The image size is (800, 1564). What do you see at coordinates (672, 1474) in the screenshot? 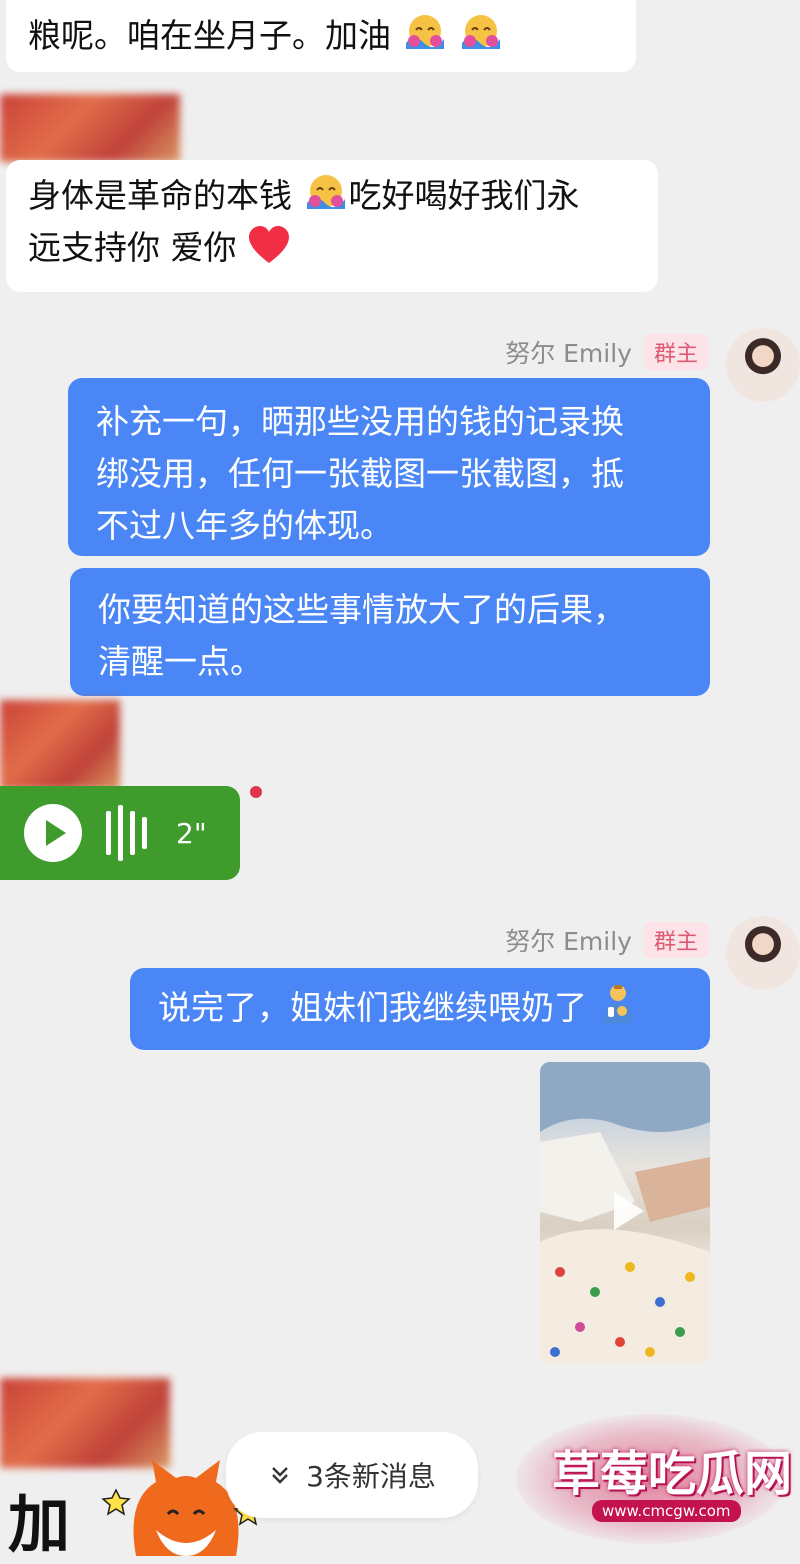
I see `watermark-title: 草莓吃瓜网` at bounding box center [672, 1474].